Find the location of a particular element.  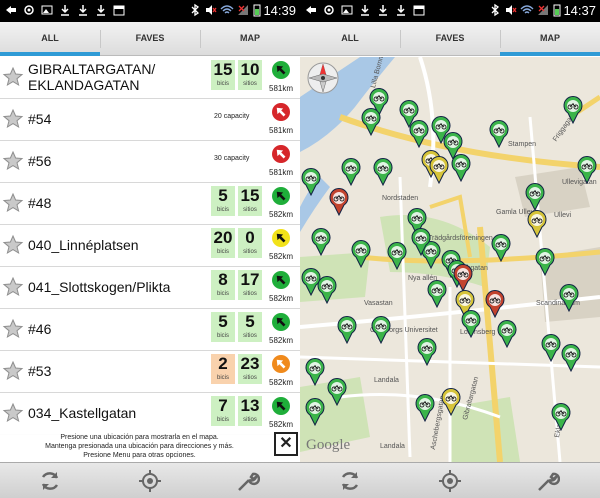

map-label: Nordstaden is located at coordinates (400, 198).